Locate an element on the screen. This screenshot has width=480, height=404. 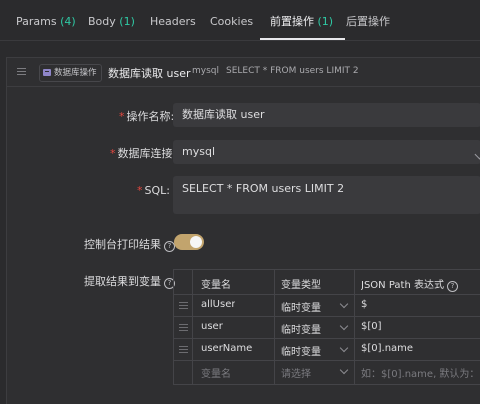
print-result-toggle is located at coordinates (189, 242).